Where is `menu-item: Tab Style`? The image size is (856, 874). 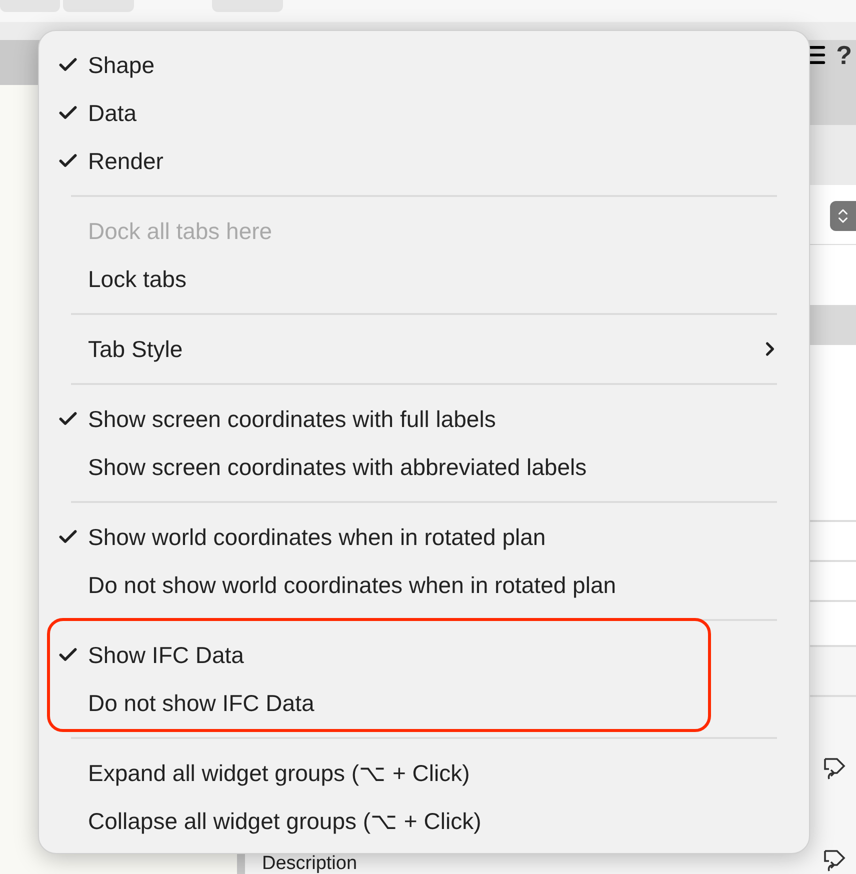 menu-item: Tab Style is located at coordinates (424, 349).